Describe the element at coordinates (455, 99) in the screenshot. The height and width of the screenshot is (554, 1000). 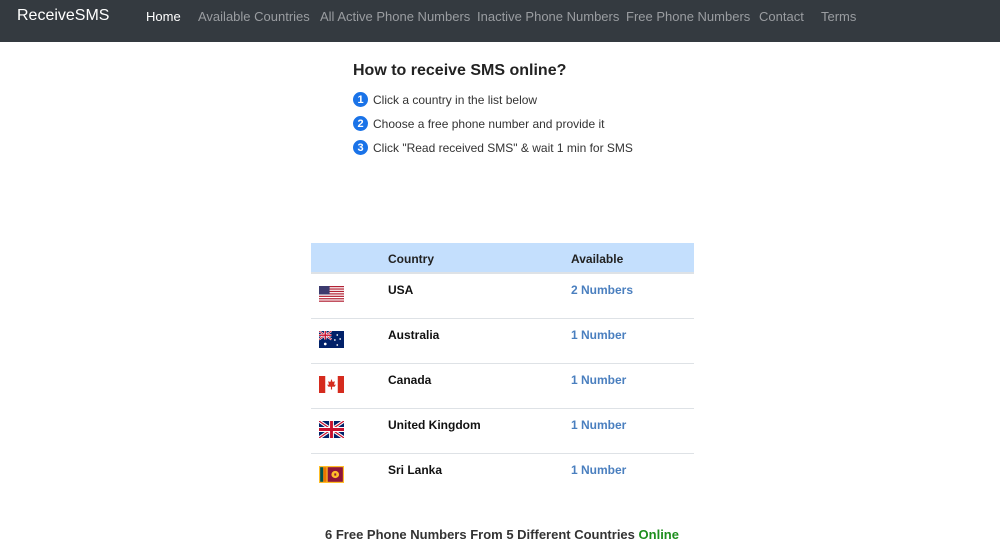
I see `step-text: Click a country in the list below` at that location.